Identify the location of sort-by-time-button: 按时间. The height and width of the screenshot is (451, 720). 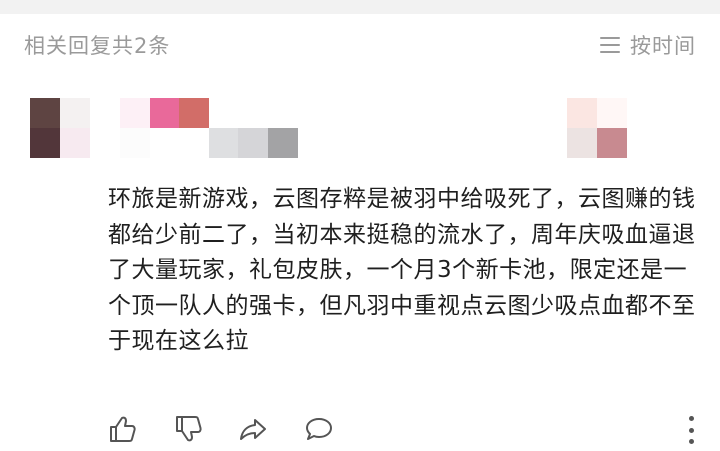
(648, 45).